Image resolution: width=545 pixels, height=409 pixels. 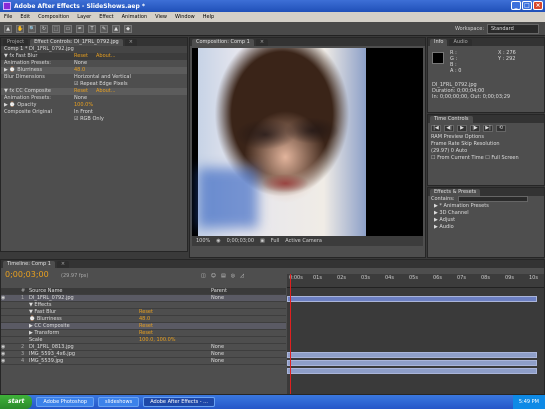 I want to click on previous-frame-icon: ◀|, so click(x=449, y=128).